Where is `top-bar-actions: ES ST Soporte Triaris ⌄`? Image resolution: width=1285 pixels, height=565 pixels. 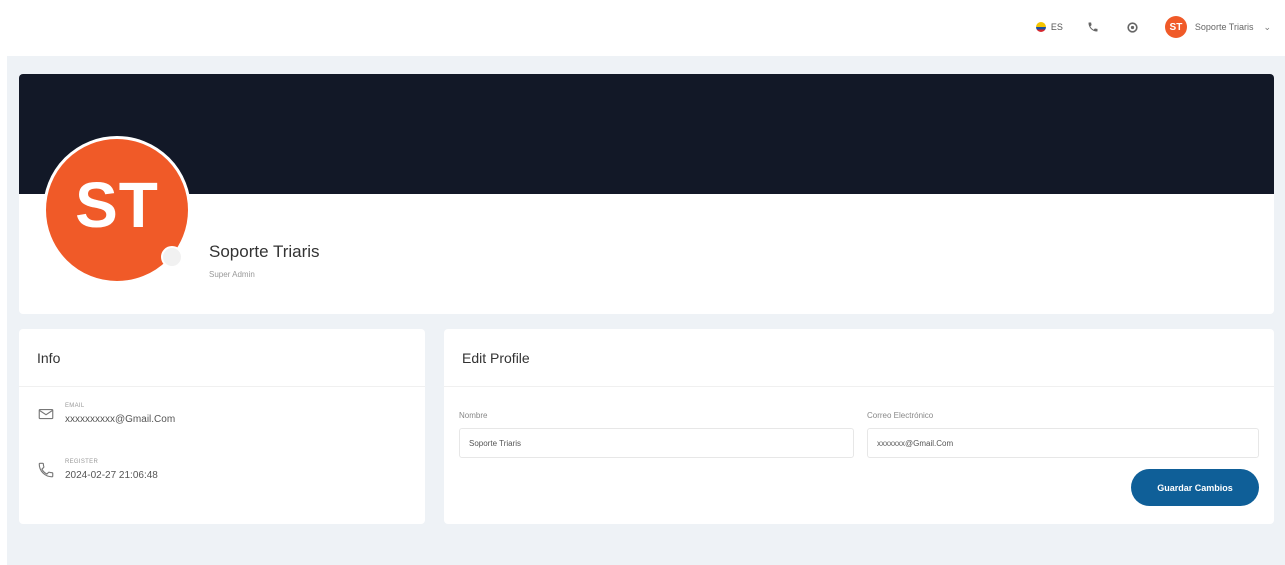
top-bar-actions: ES ST Soporte Triaris ⌄ is located at coordinates (1153, 27).